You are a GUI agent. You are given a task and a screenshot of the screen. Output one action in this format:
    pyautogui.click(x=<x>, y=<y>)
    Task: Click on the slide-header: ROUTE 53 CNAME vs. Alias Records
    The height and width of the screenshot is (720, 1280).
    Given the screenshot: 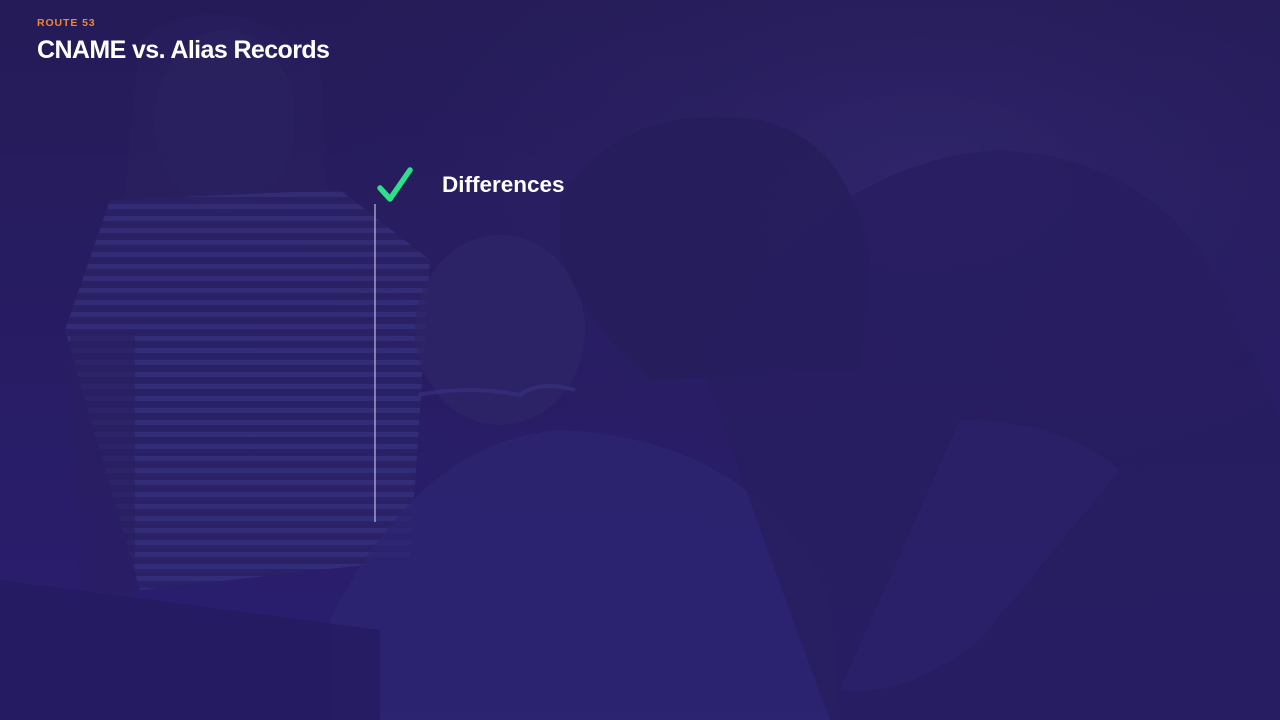 What is the action you would take?
    pyautogui.click(x=183, y=40)
    